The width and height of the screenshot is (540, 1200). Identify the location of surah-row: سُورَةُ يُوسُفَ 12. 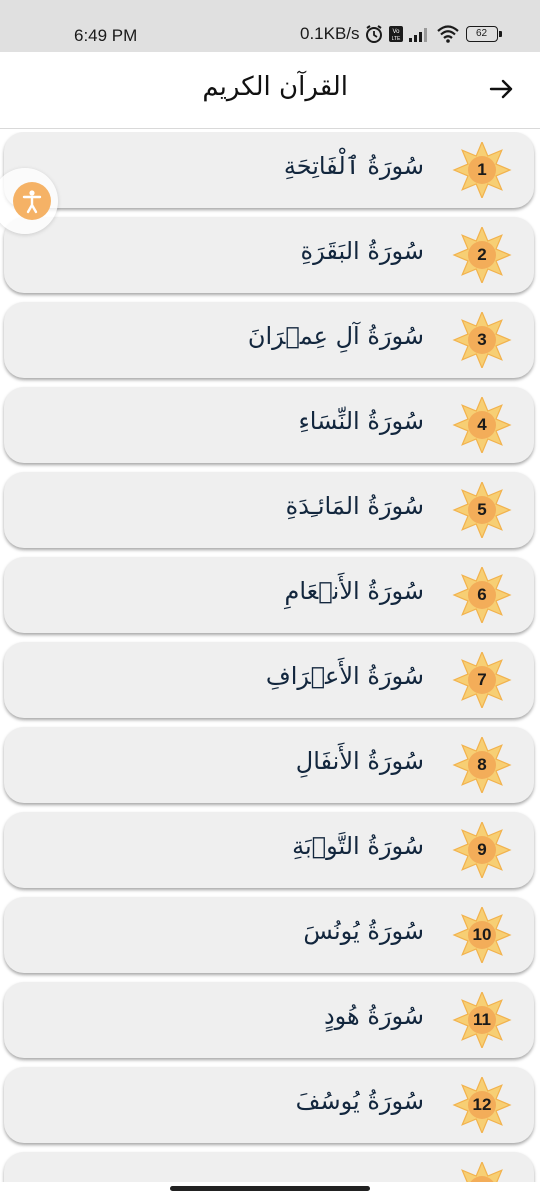
(269, 1105).